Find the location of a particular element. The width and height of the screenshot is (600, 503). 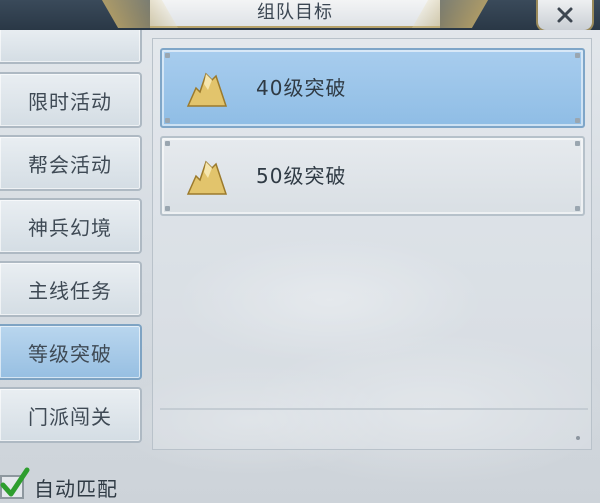

corner-dot is located at coordinates (578, 438).